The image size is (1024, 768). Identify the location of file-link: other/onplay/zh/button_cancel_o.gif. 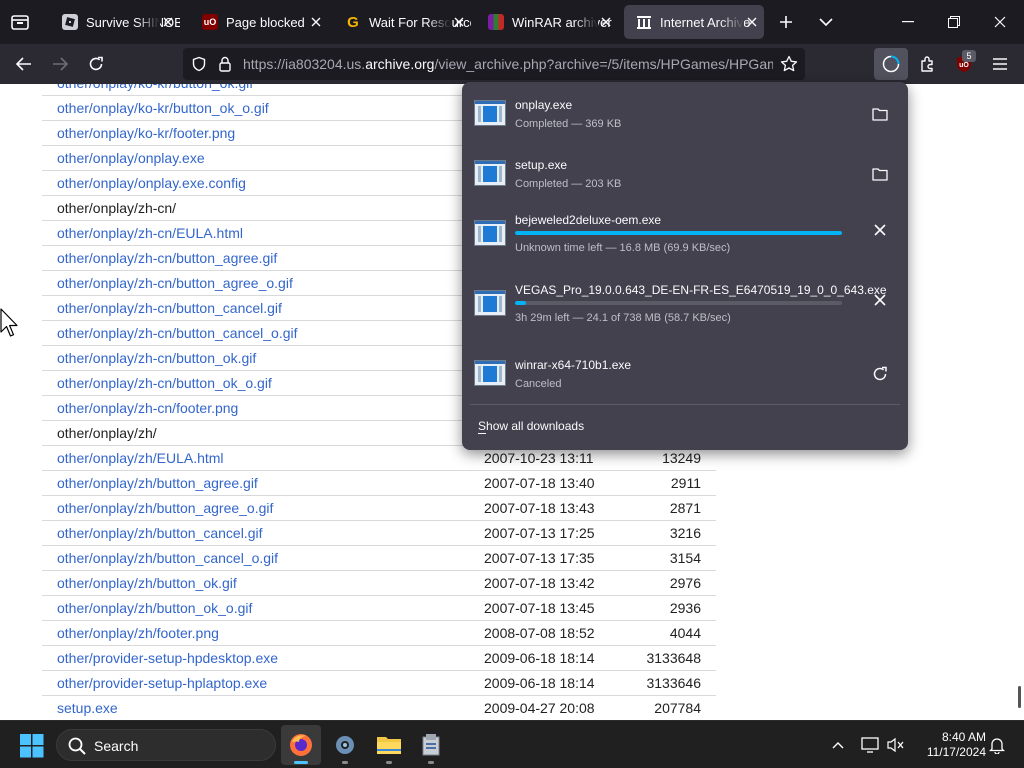
(167, 558).